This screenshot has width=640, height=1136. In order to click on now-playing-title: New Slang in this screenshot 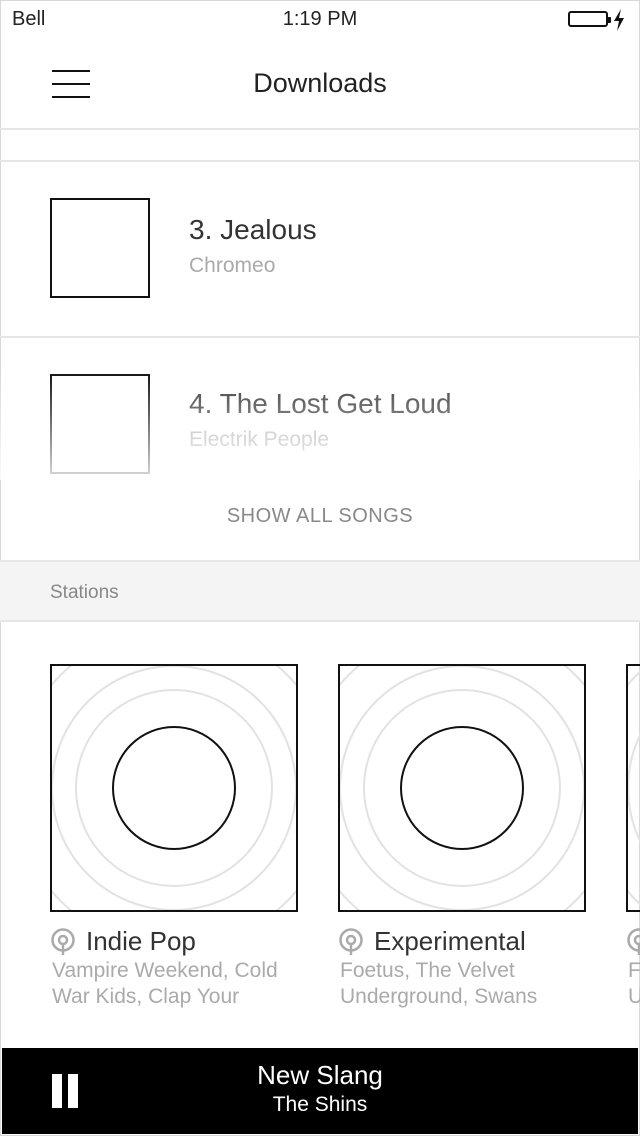, I will do `click(320, 1075)`.